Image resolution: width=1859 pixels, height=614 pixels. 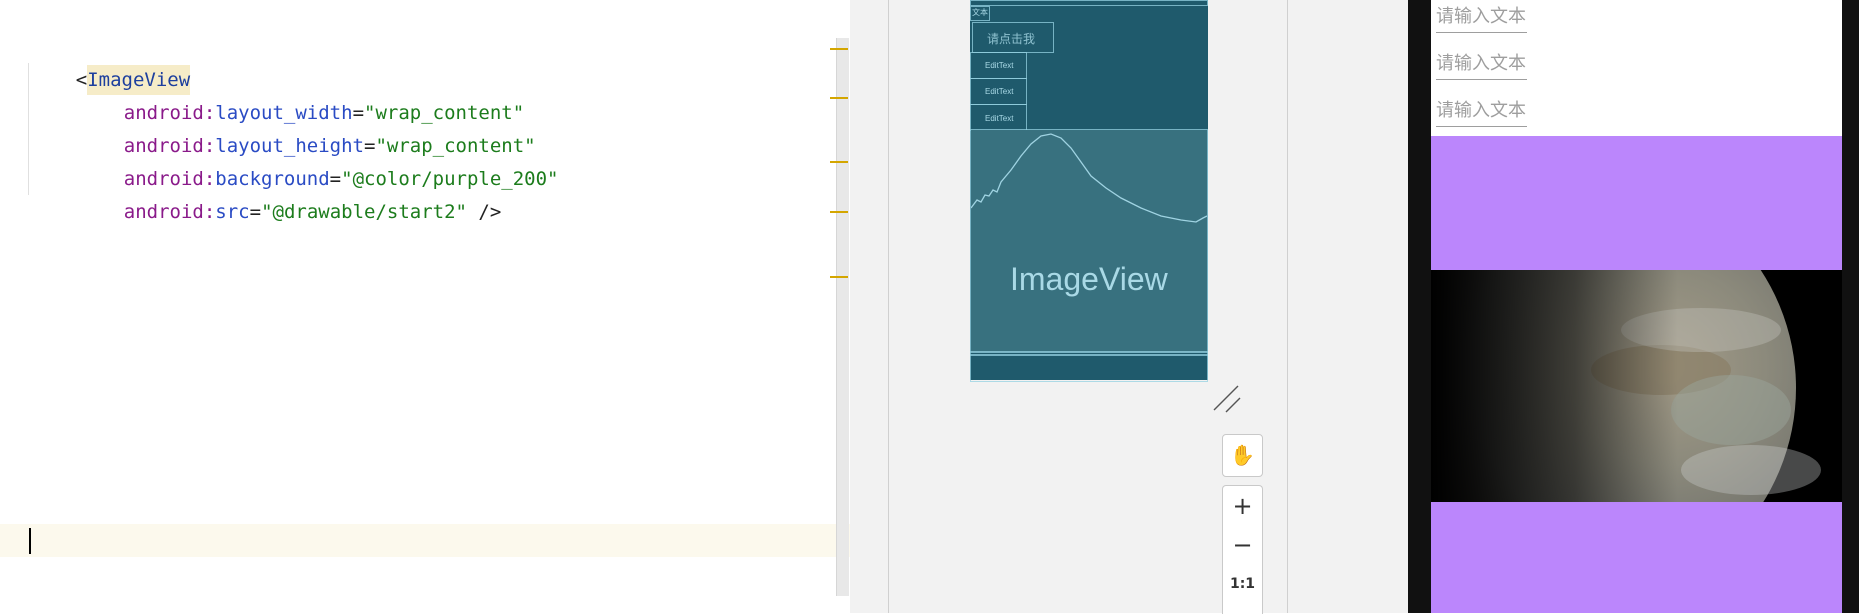 What do you see at coordinates (232, 212) in the screenshot?
I see `attr-name: src` at bounding box center [232, 212].